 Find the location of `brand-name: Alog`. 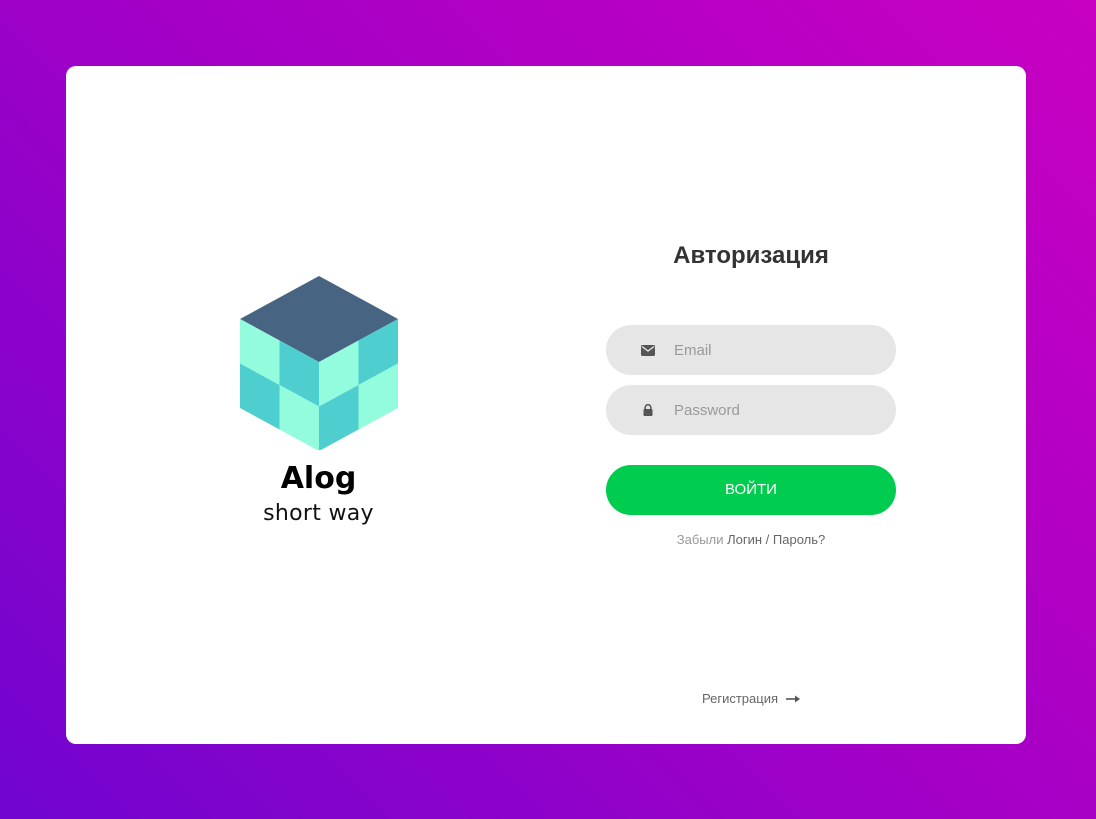

brand-name: Alog is located at coordinates (318, 478).